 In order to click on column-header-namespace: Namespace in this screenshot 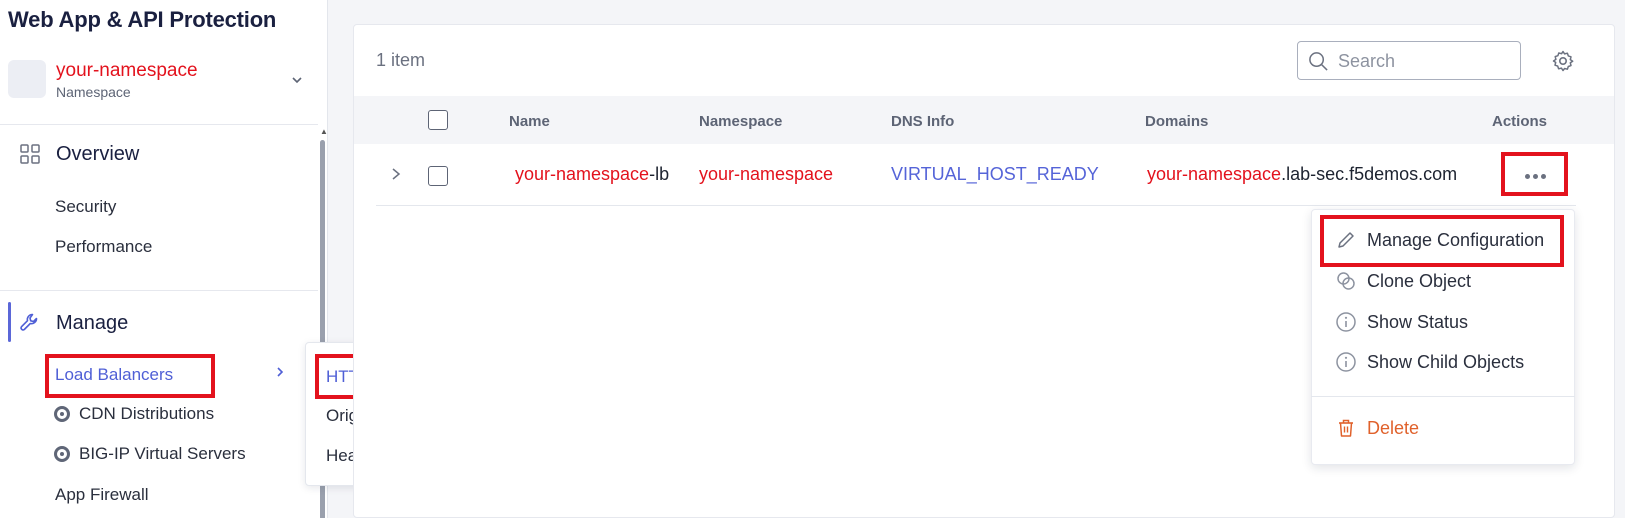, I will do `click(740, 121)`.